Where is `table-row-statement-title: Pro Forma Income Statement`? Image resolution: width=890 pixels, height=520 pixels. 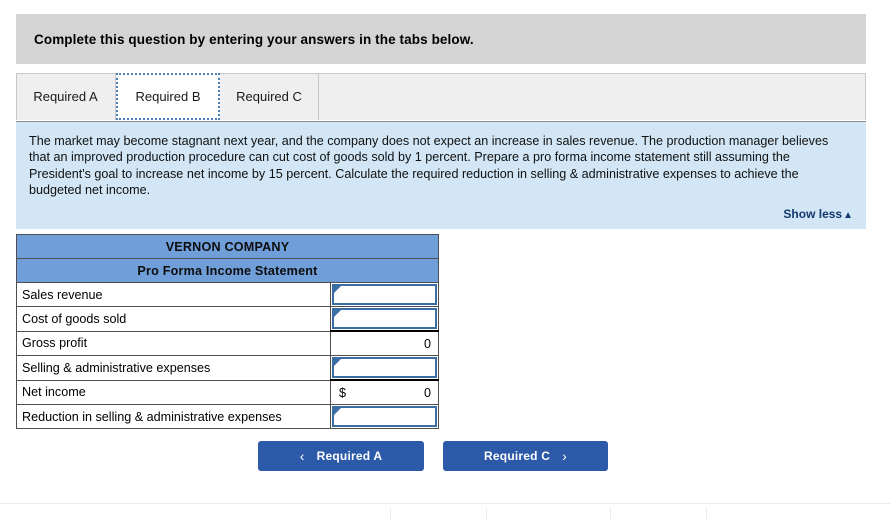 table-row-statement-title: Pro Forma Income Statement is located at coordinates (227, 270).